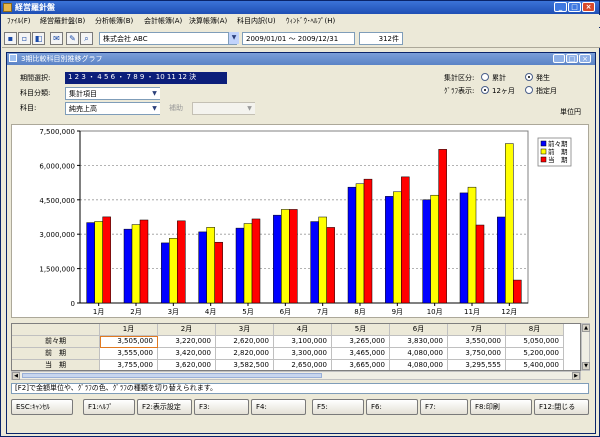 The height and width of the screenshot is (437, 600). Describe the element at coordinates (588, 7) in the screenshot. I see `close-button: ×` at that location.